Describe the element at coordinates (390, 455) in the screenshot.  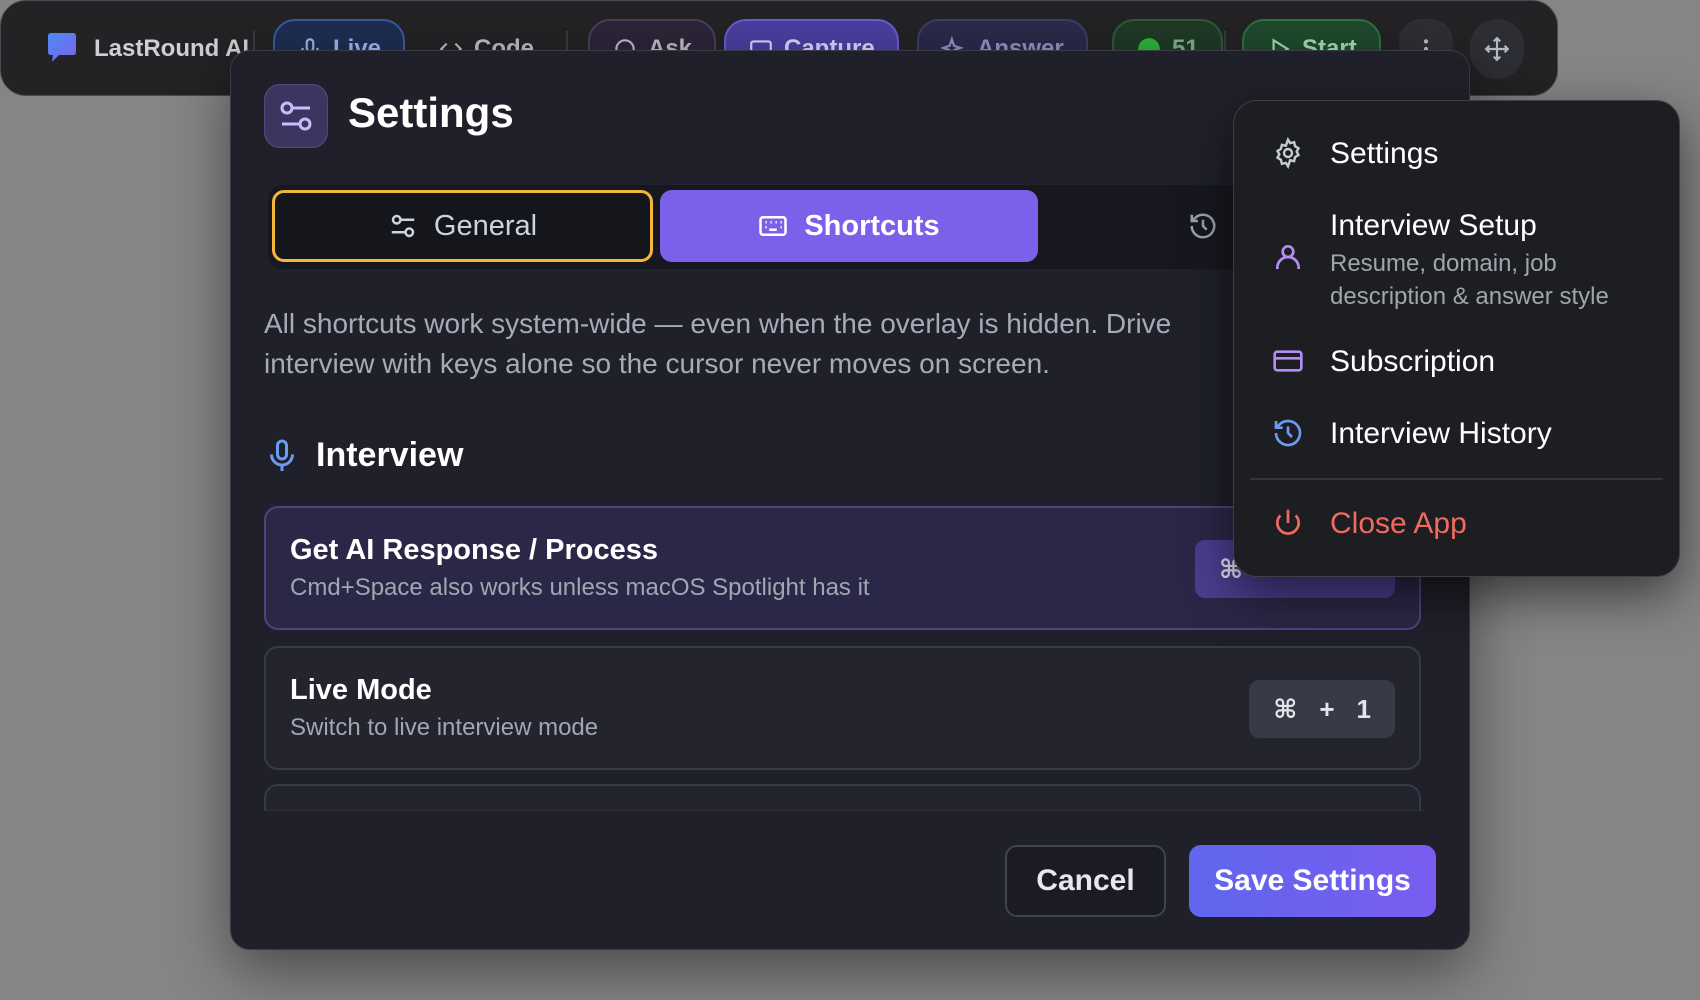
I see `section-title: Interview` at that location.